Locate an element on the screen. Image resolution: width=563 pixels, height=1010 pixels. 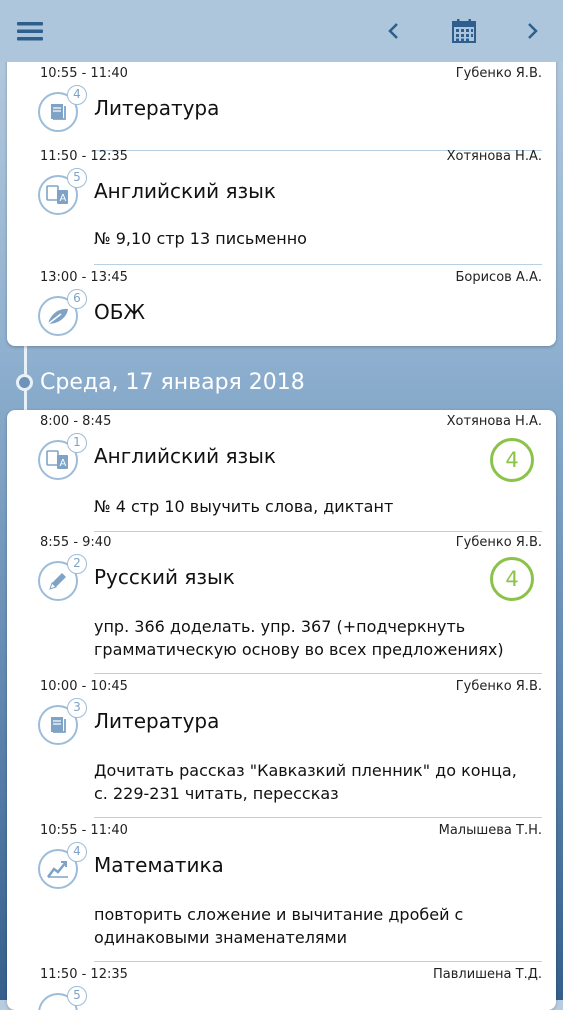
lesson-time: 8:55 - 9:40 is located at coordinates (76, 542).